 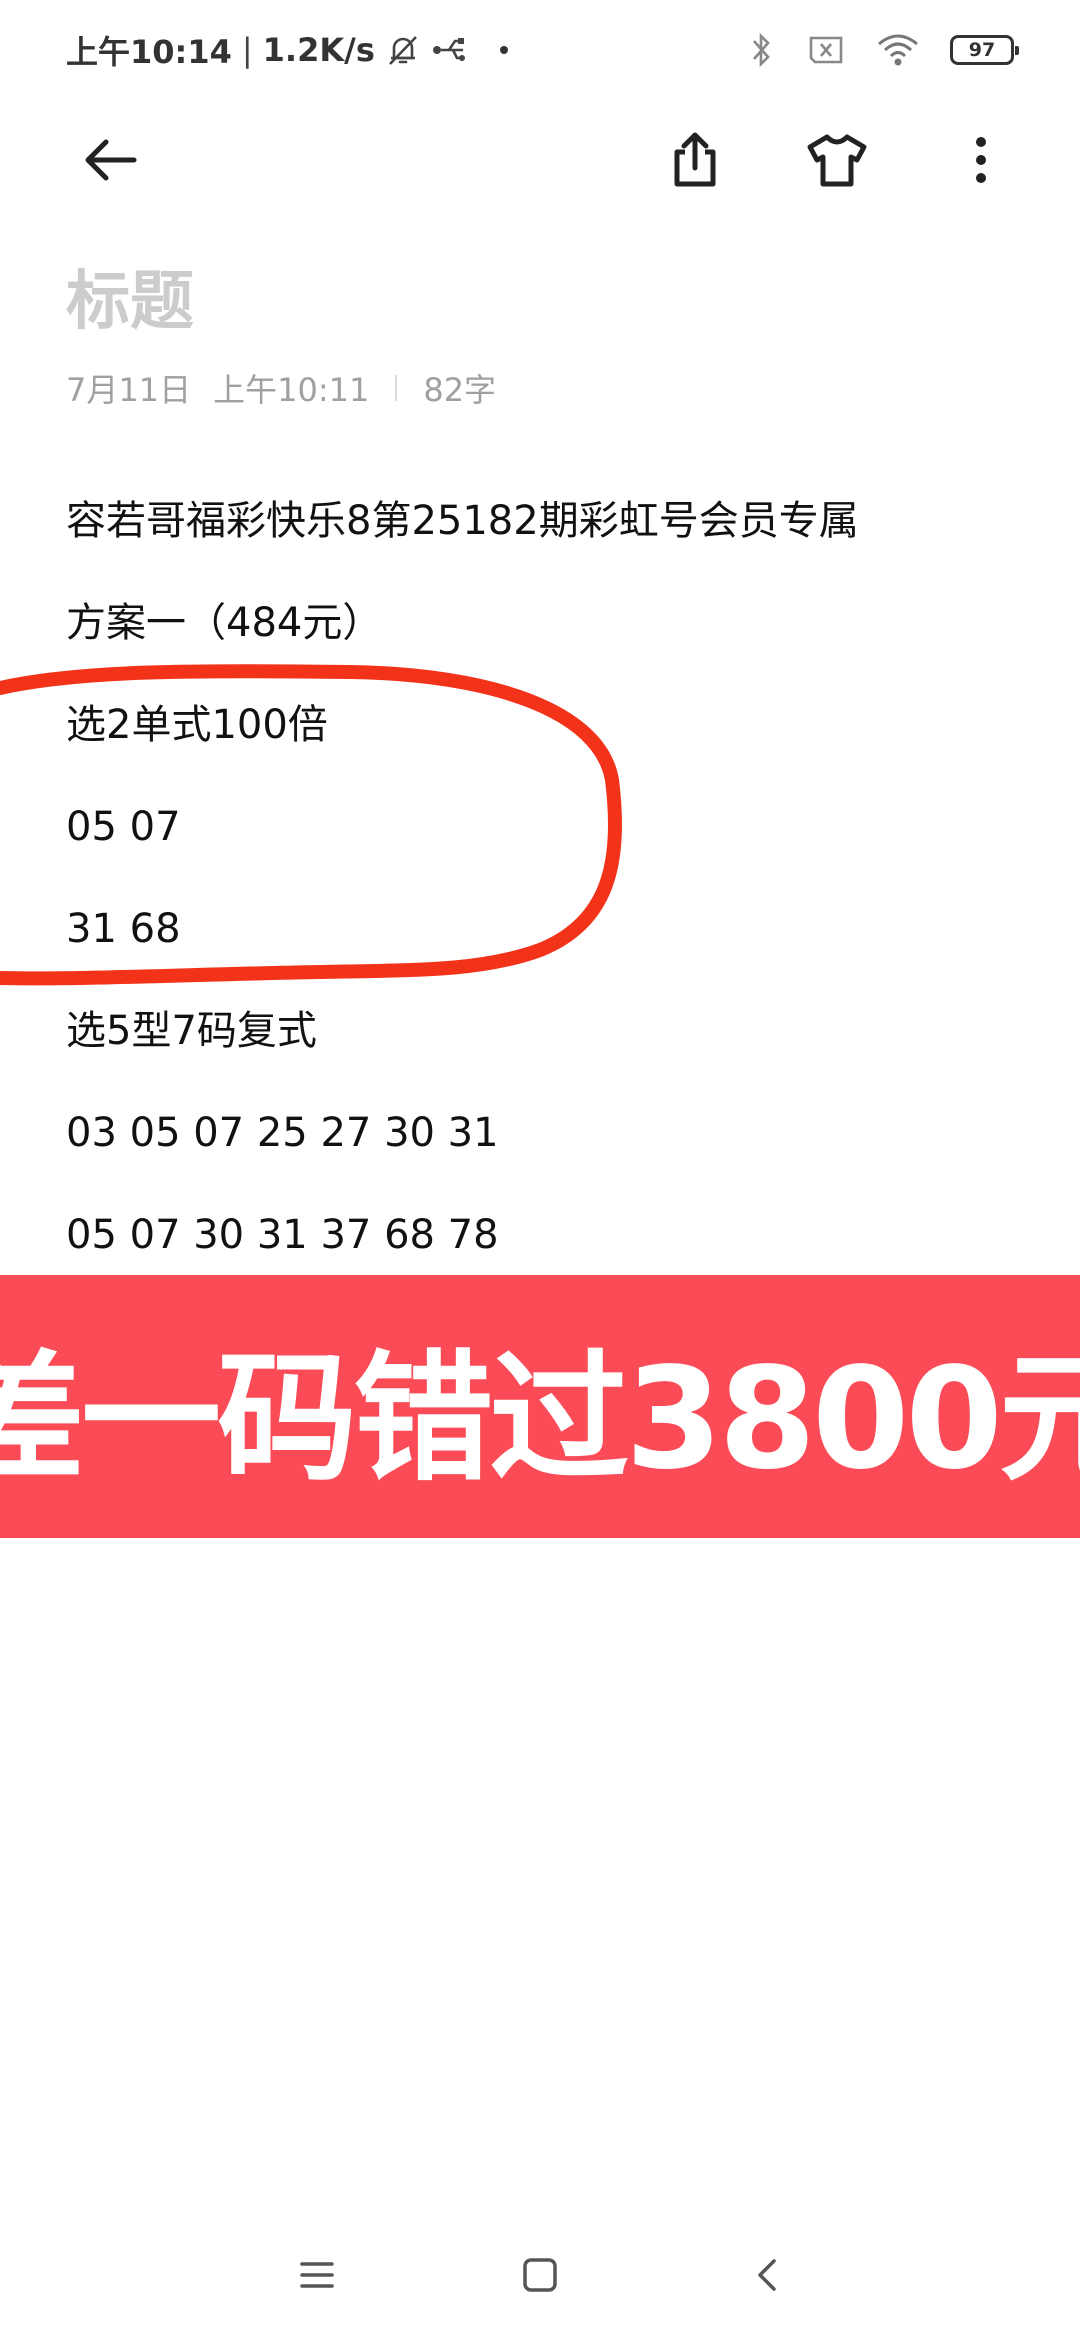 I want to click on wifi-icon, so click(x=898, y=50).